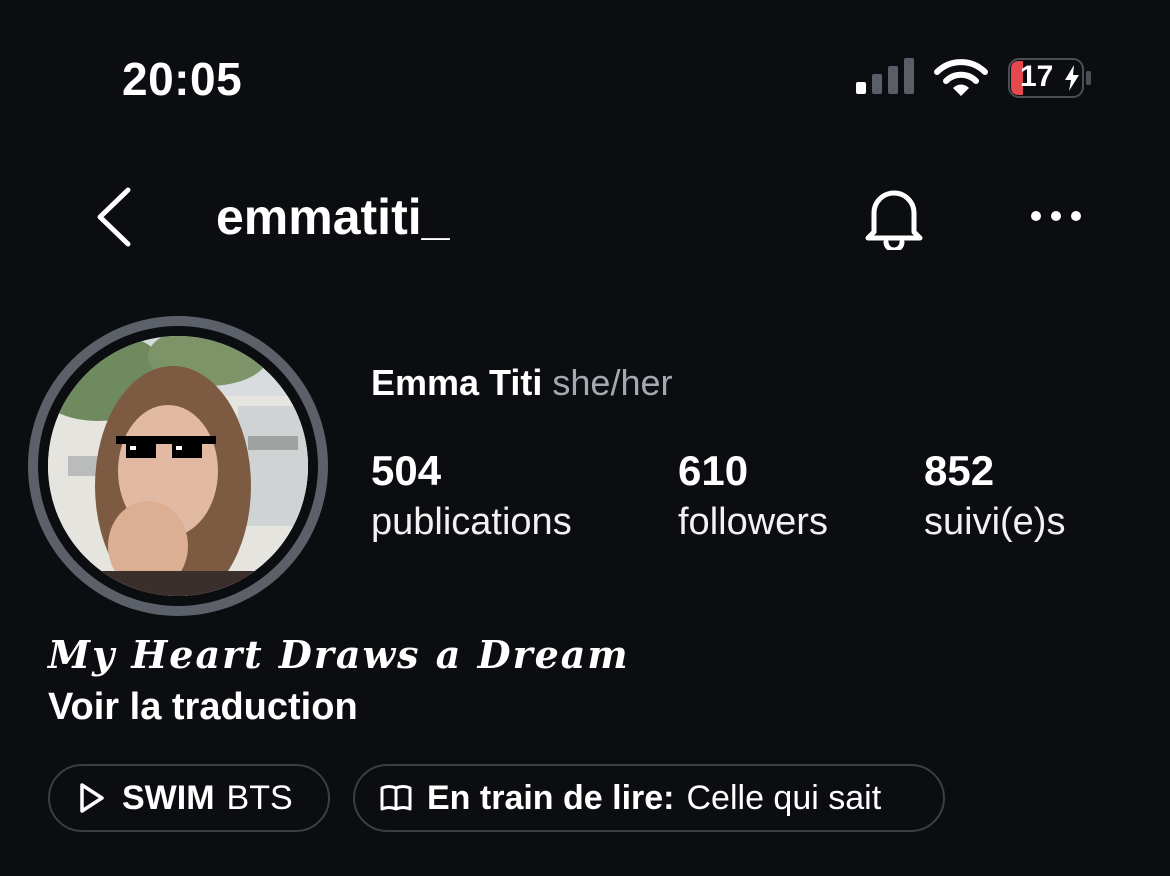 The width and height of the screenshot is (1170, 876). Describe the element at coordinates (339, 654) in the screenshot. I see `profile-bio: My Heart Draws a Dream` at that location.